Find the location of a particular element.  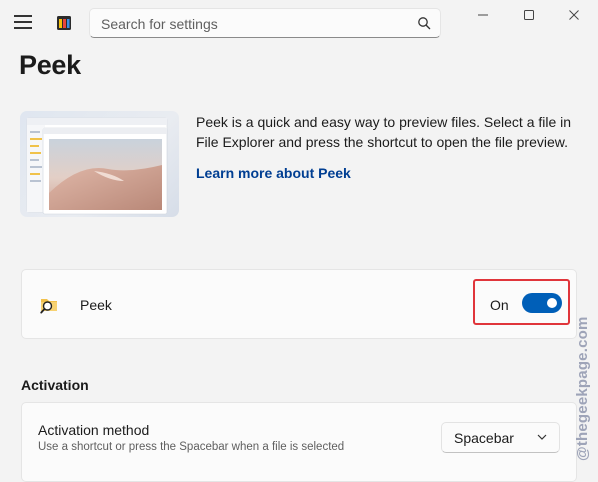

maximize-button is located at coordinates (529, 15).